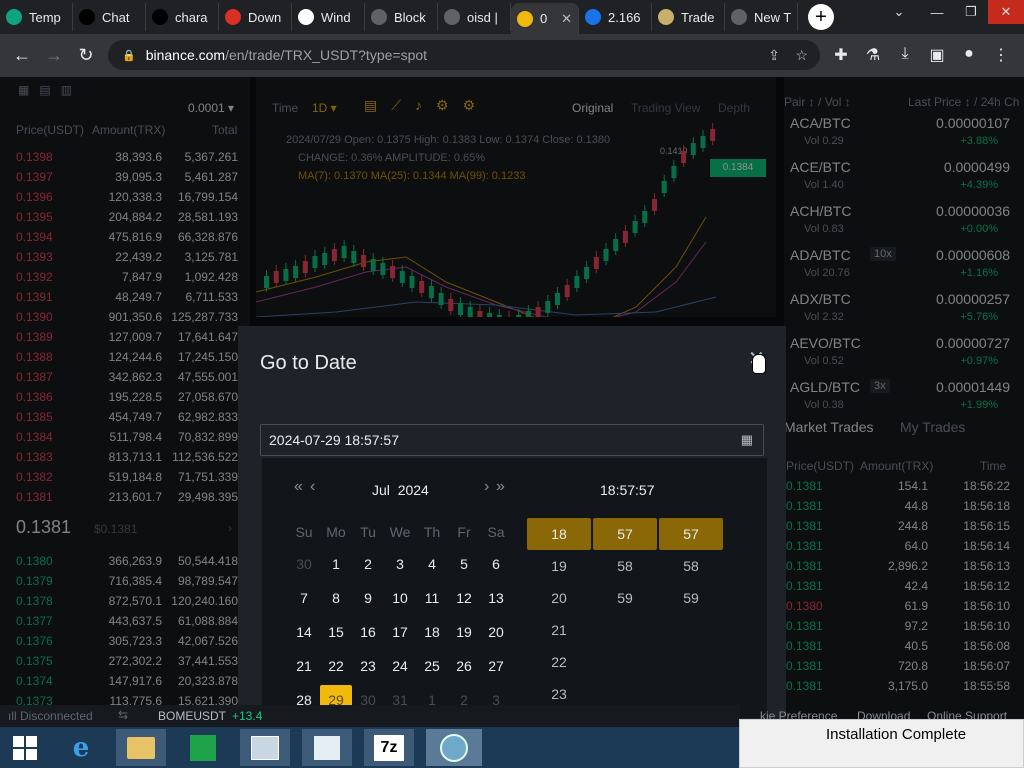 Image resolution: width=1024 pixels, height=768 pixels. Describe the element at coordinates (304, 564) in the screenshot. I see `calendar-day: 30` at that location.